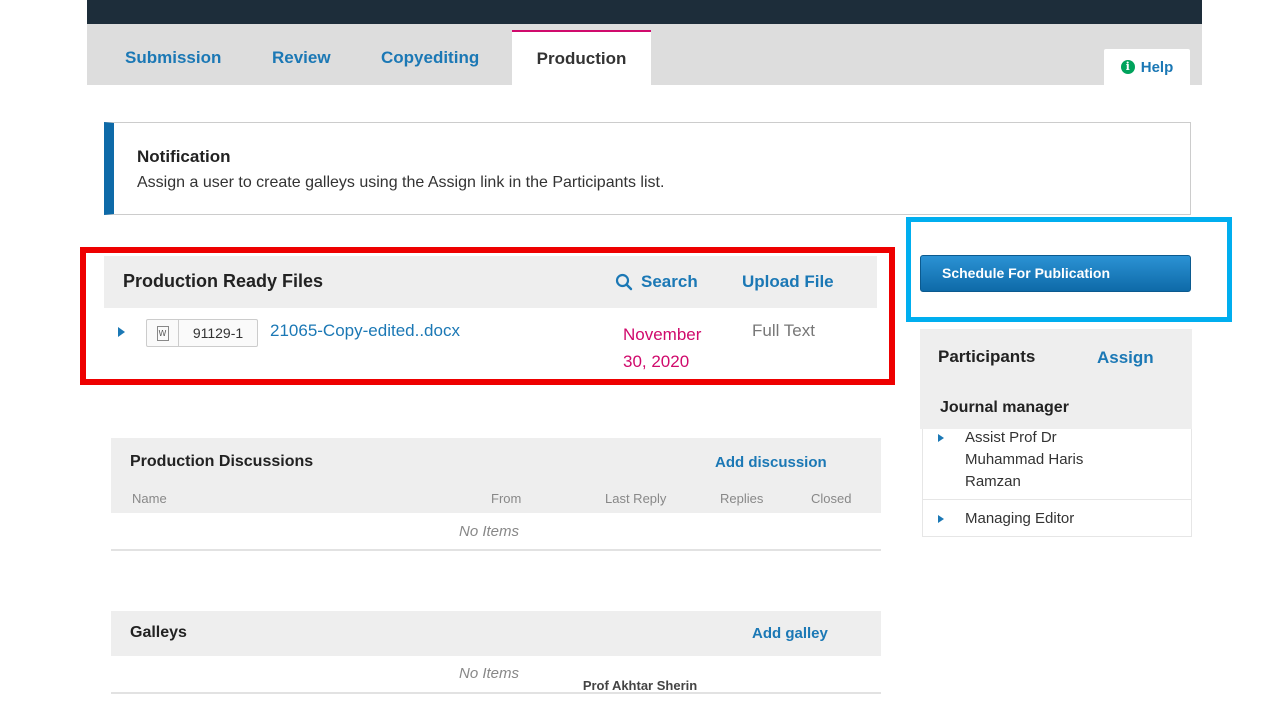  What do you see at coordinates (1125, 358) in the screenshot?
I see `assign-link: Assign` at bounding box center [1125, 358].